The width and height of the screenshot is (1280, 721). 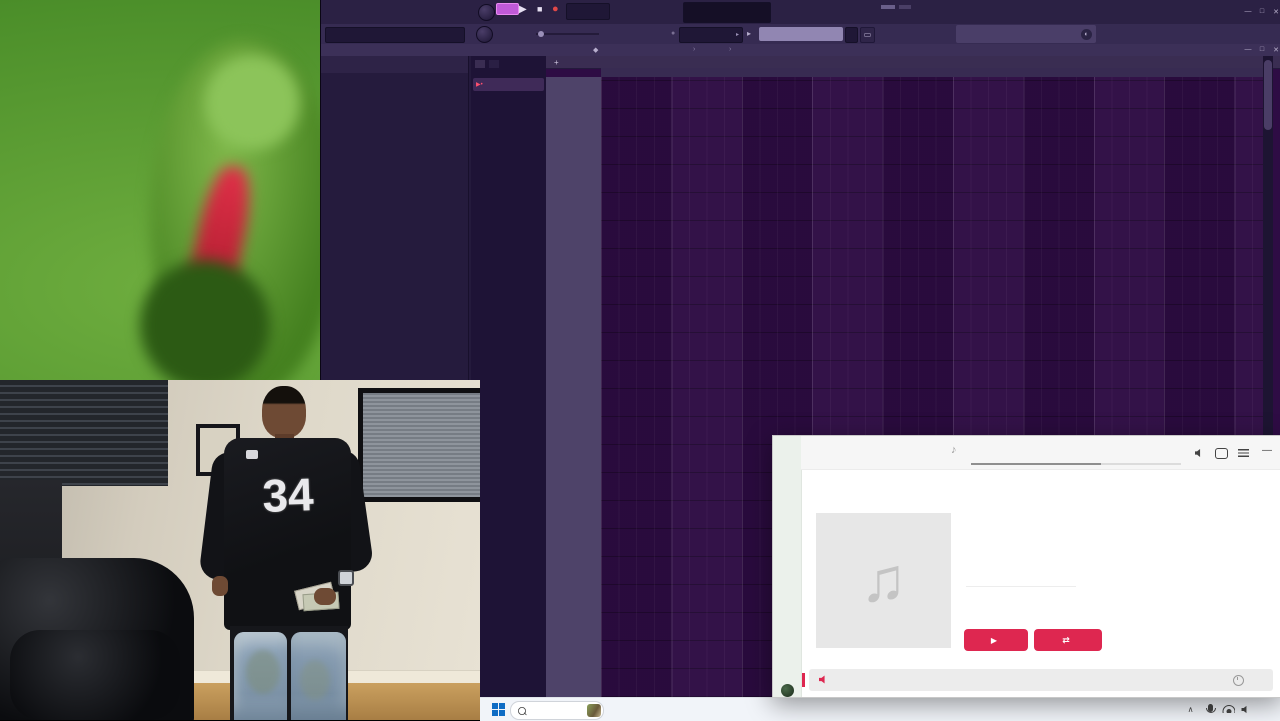 I want to click on jeans-stain2, so click(x=315, y=680).